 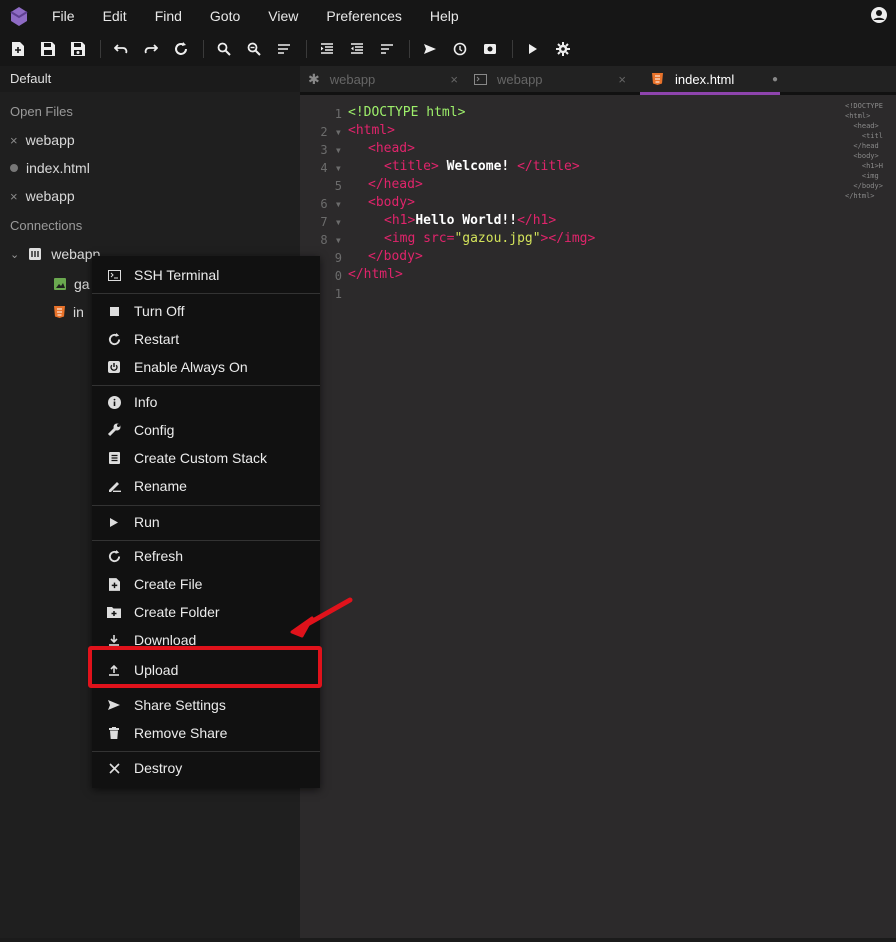 I want to click on menu-enable-always-on: Enable Always On, so click(x=206, y=367).